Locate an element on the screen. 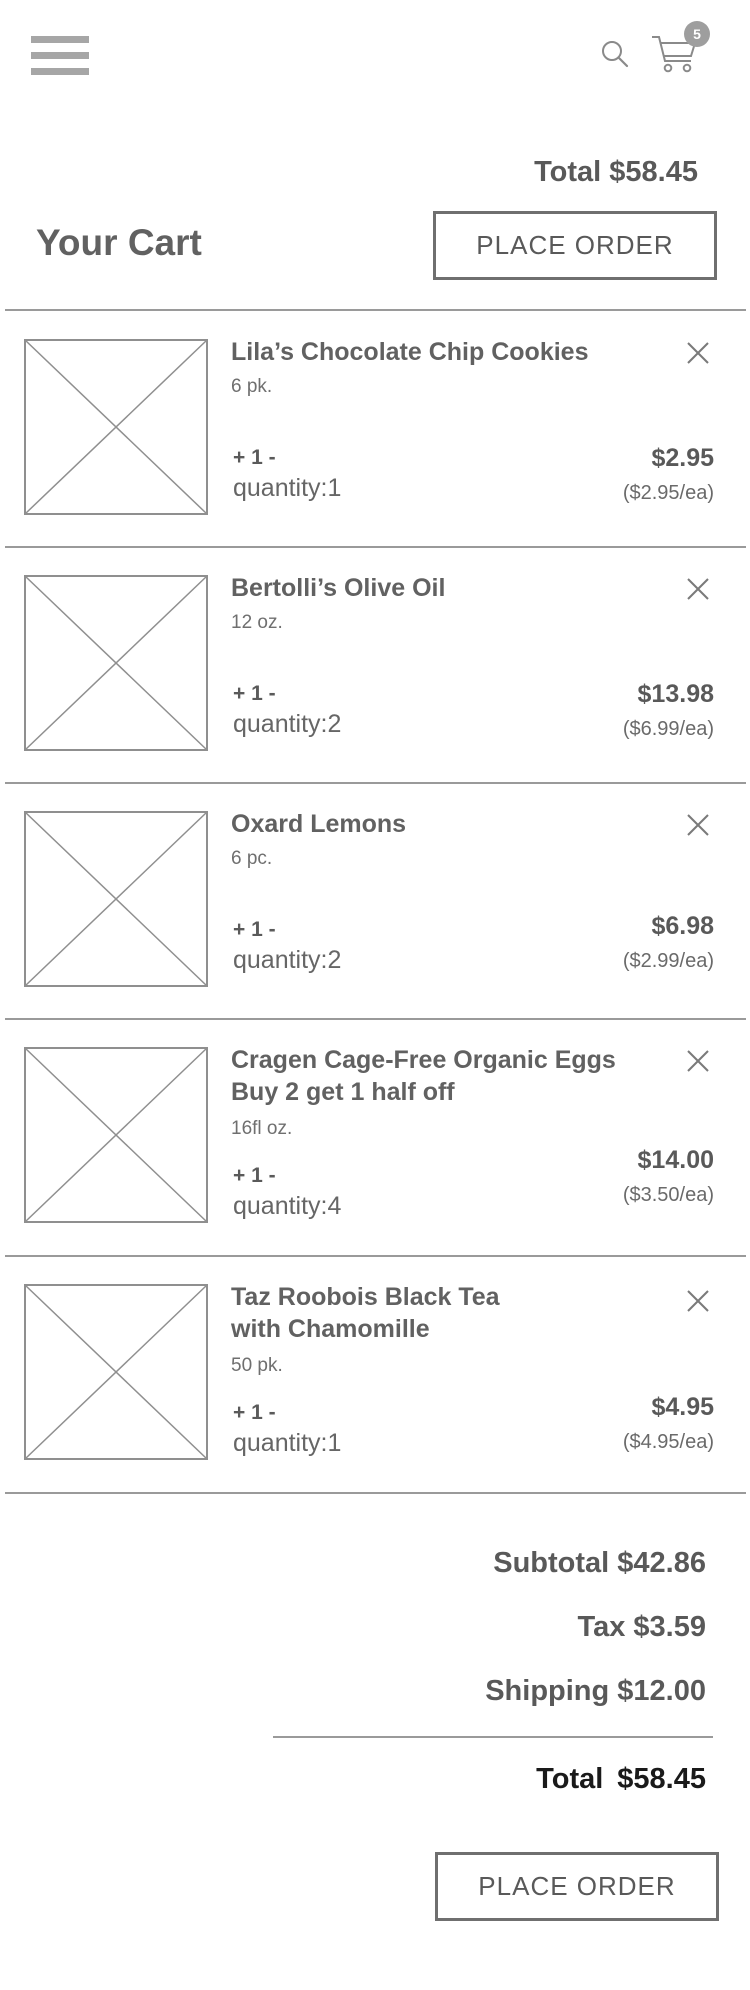 The image size is (750, 1990). page-title: Your Cart is located at coordinates (119, 242).